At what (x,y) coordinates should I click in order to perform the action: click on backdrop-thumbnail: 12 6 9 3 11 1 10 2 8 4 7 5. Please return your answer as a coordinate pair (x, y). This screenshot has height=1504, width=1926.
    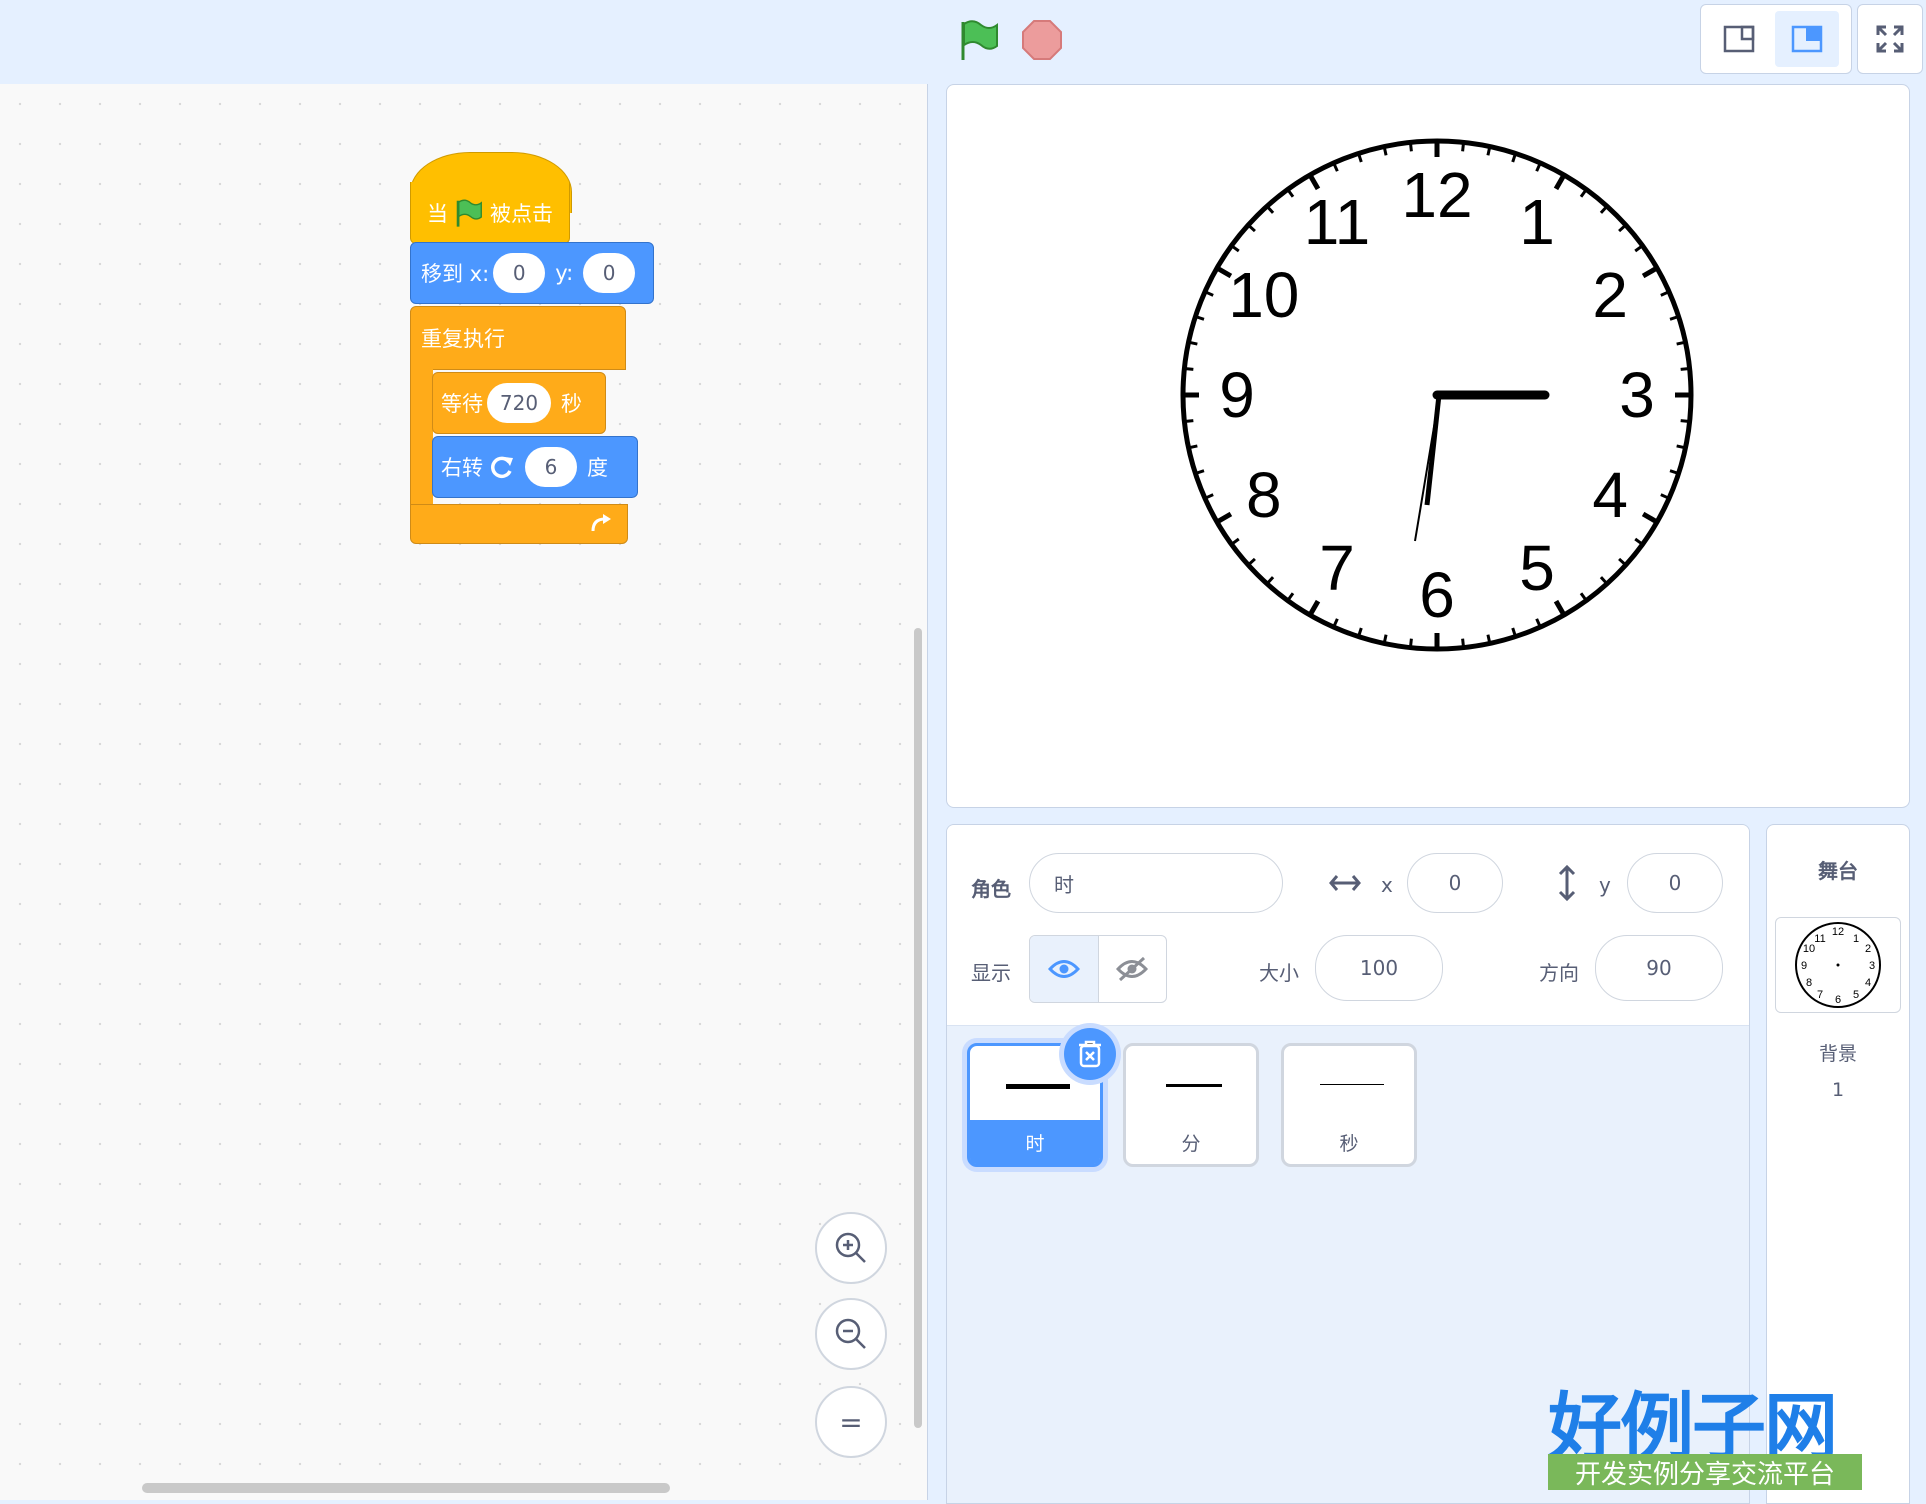
    Looking at the image, I should click on (1838, 965).